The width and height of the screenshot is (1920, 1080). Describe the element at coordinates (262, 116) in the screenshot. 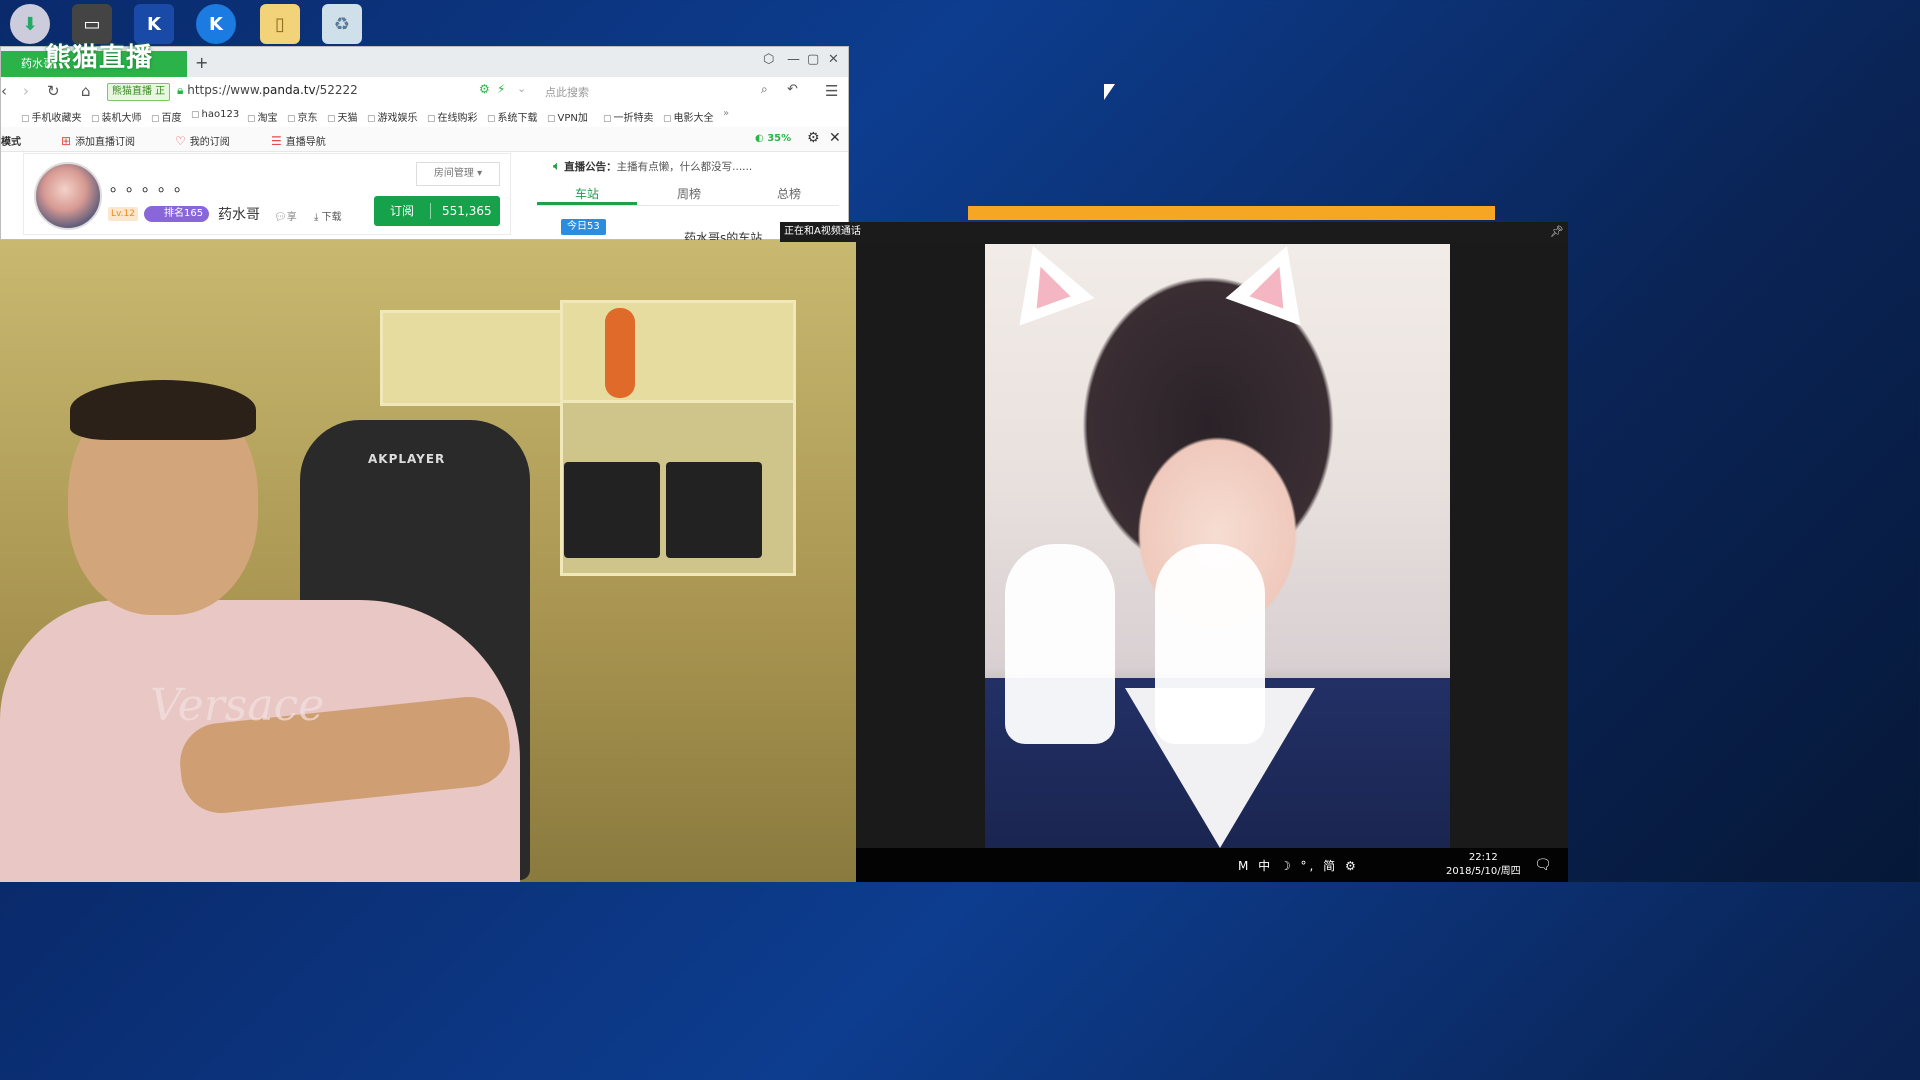

I see `bookmark-item: 淘宝` at that location.